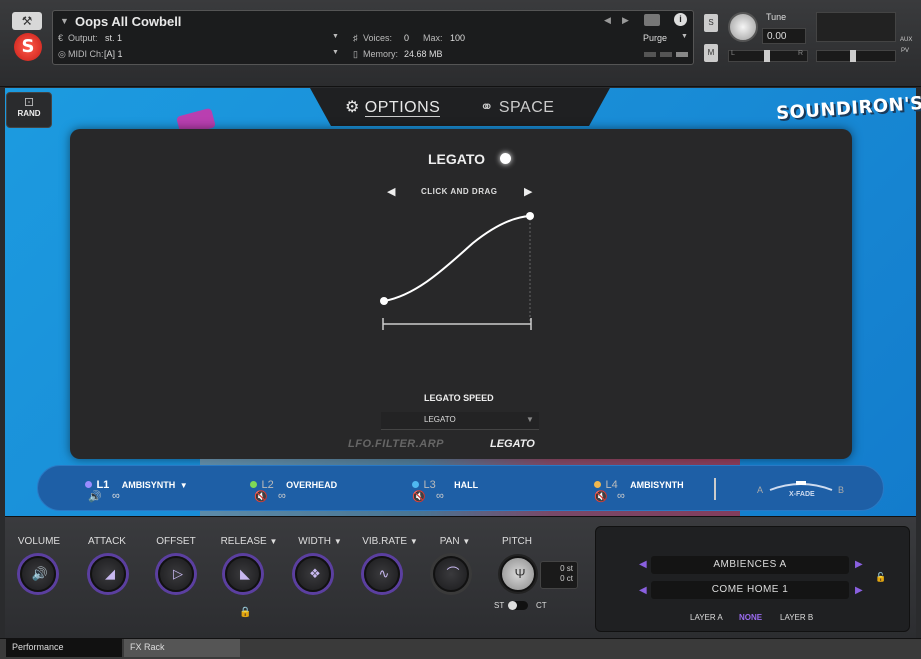 The image size is (921, 659). Describe the element at coordinates (841, 490) in the screenshot. I see `xfade-b-label: B` at that location.